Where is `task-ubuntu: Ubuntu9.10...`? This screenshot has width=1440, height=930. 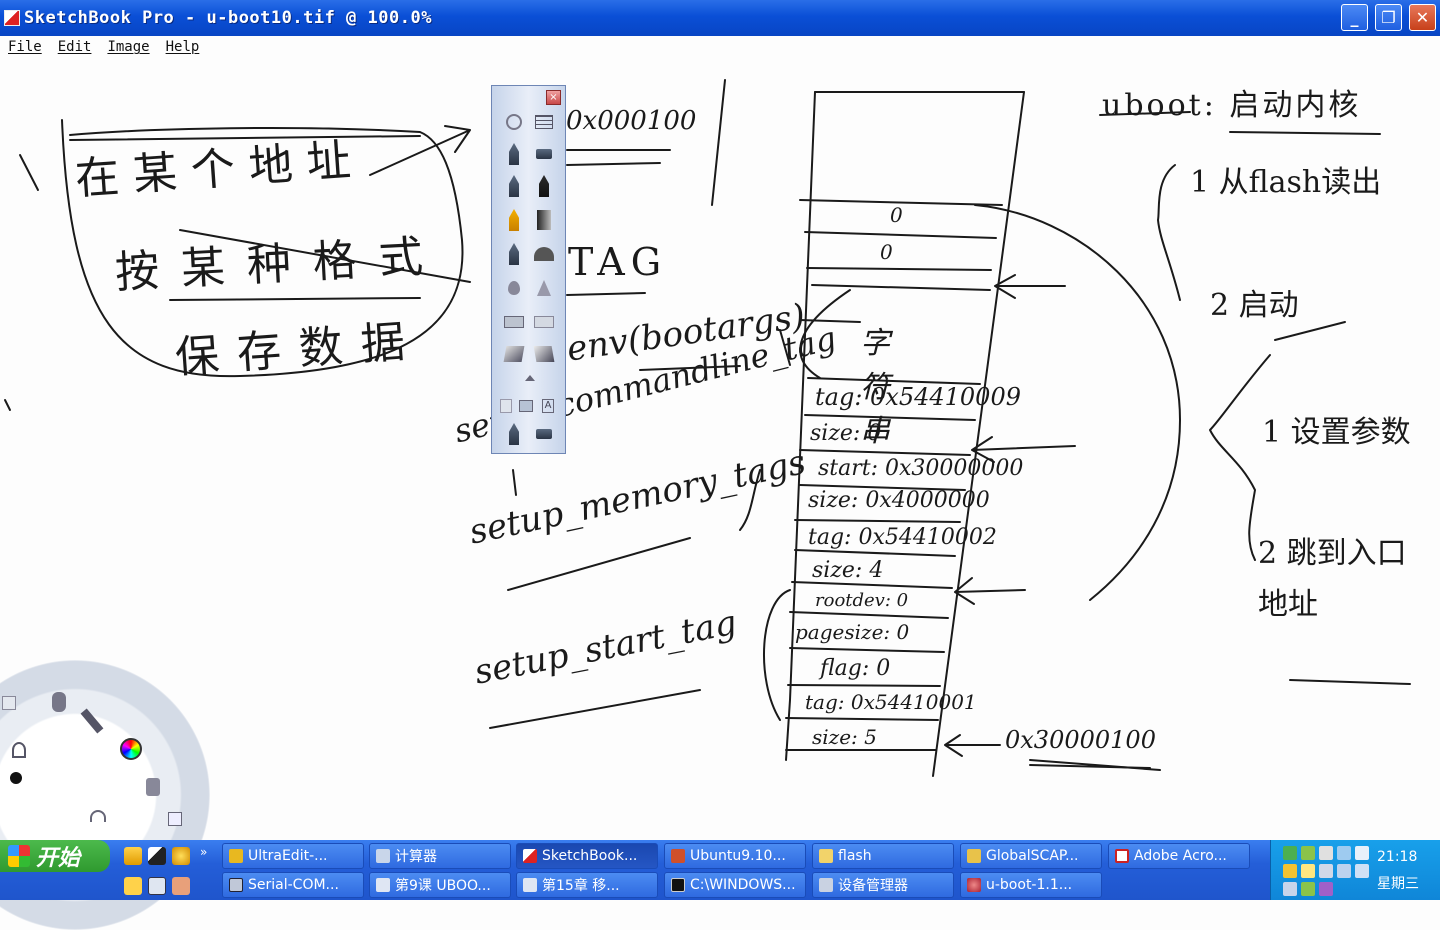 task-ubuntu: Ubuntu9.10... is located at coordinates (735, 856).